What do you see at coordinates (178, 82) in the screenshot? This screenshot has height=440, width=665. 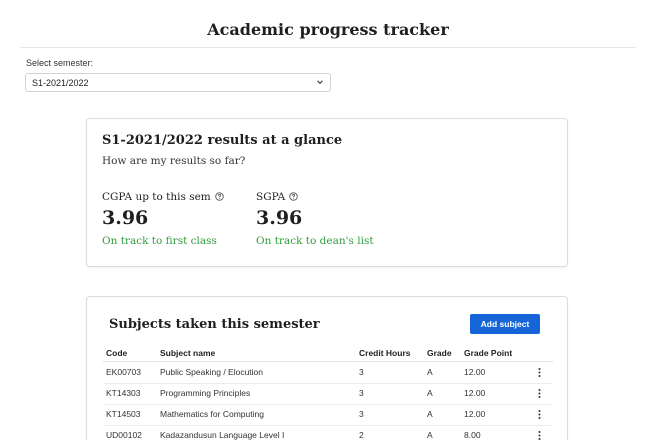 I see `semester-select: S1-2021/2022` at bounding box center [178, 82].